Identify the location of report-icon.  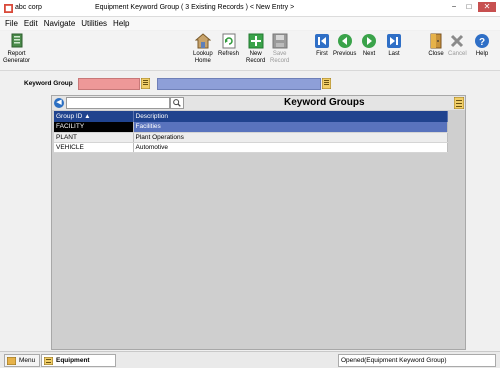
(16, 40).